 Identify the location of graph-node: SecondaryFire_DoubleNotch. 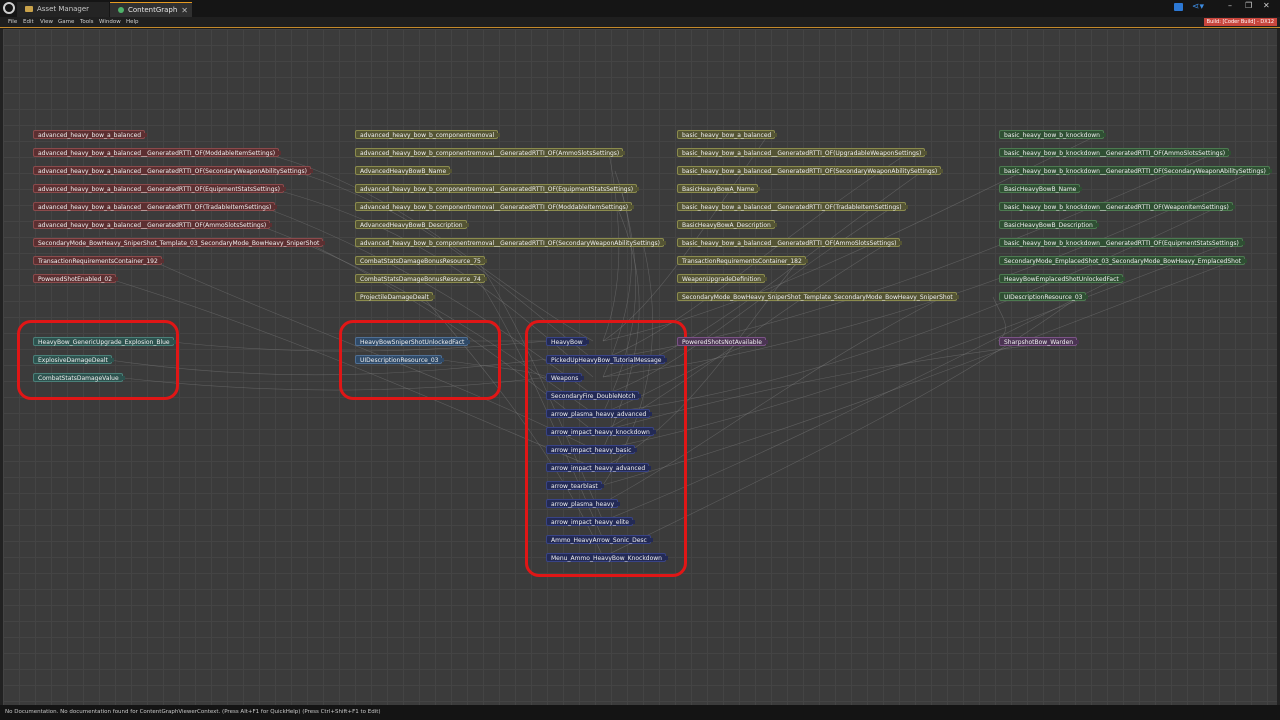
(594, 395).